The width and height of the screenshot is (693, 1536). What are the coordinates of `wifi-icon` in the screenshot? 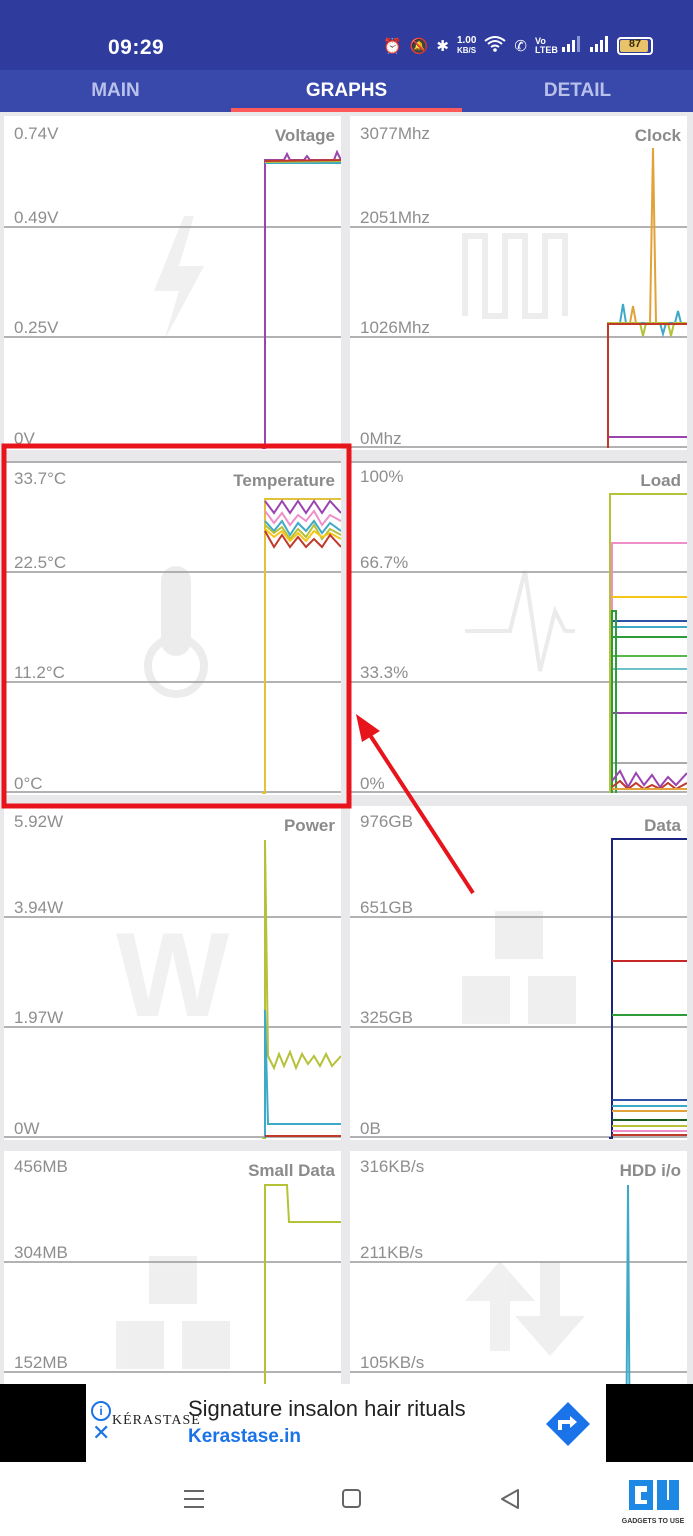 It's located at (495, 46).